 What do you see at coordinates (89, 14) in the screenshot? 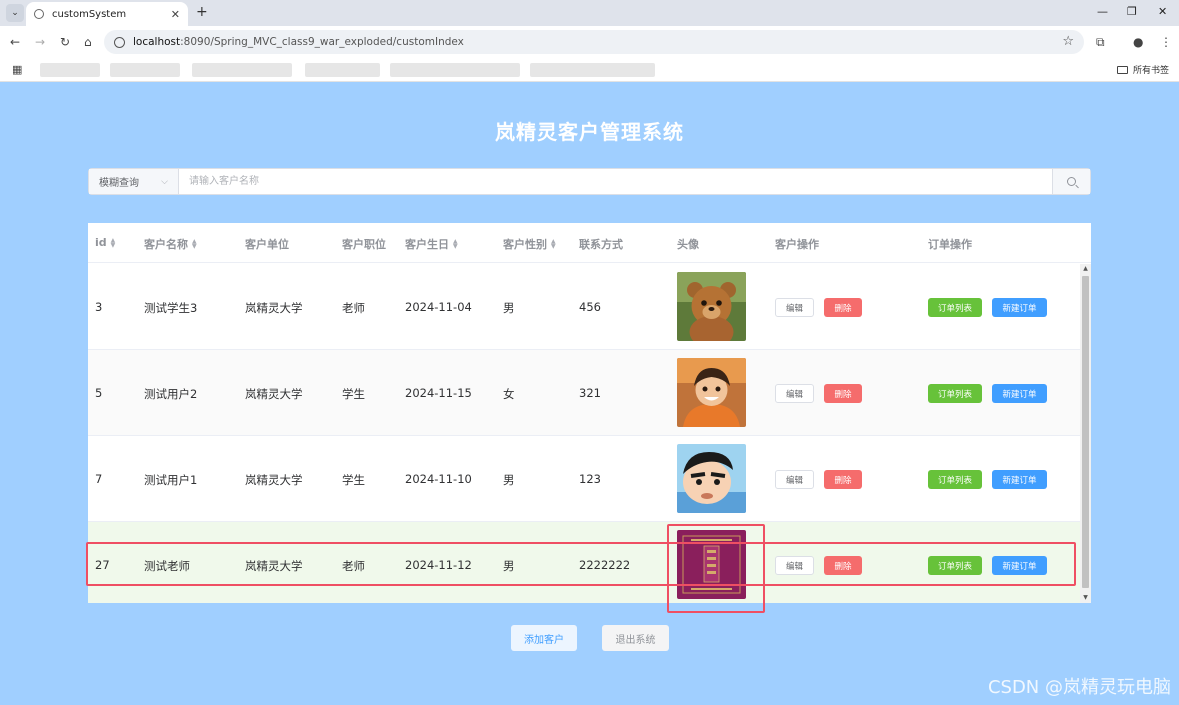
I see `tab-title: customSystem` at bounding box center [89, 14].